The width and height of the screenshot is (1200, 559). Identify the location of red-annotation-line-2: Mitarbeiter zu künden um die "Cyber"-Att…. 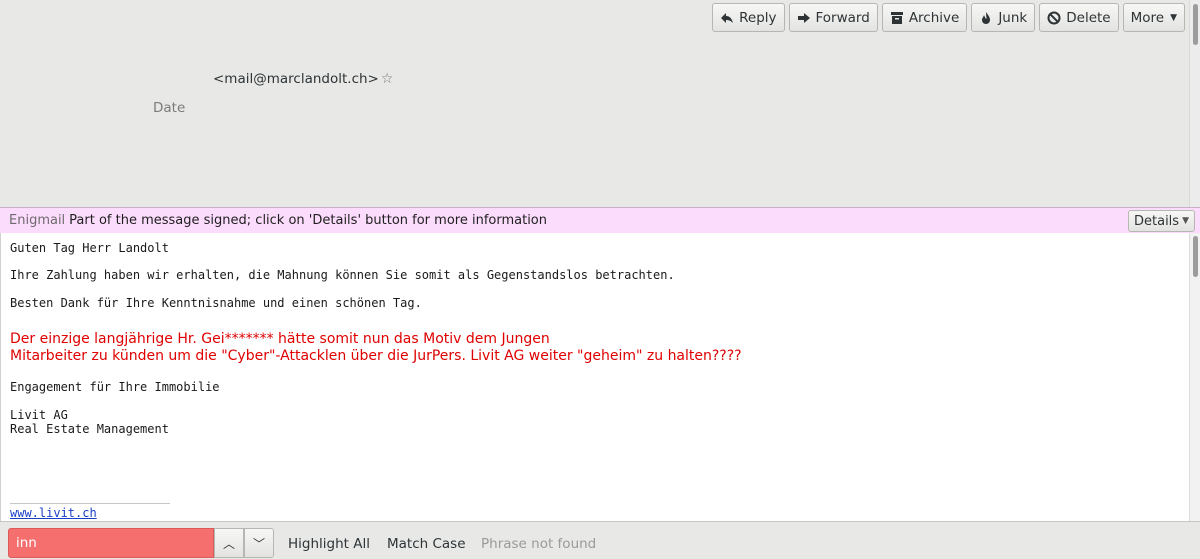
(376, 356).